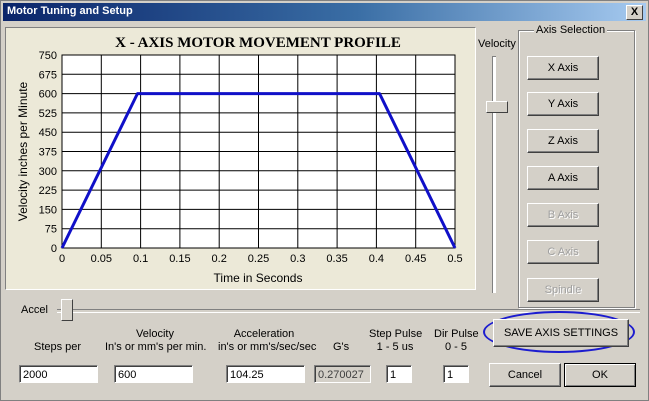 The height and width of the screenshot is (401, 649). What do you see at coordinates (297, 259) in the screenshot?
I see `x-tick-label: 0.3` at bounding box center [297, 259].